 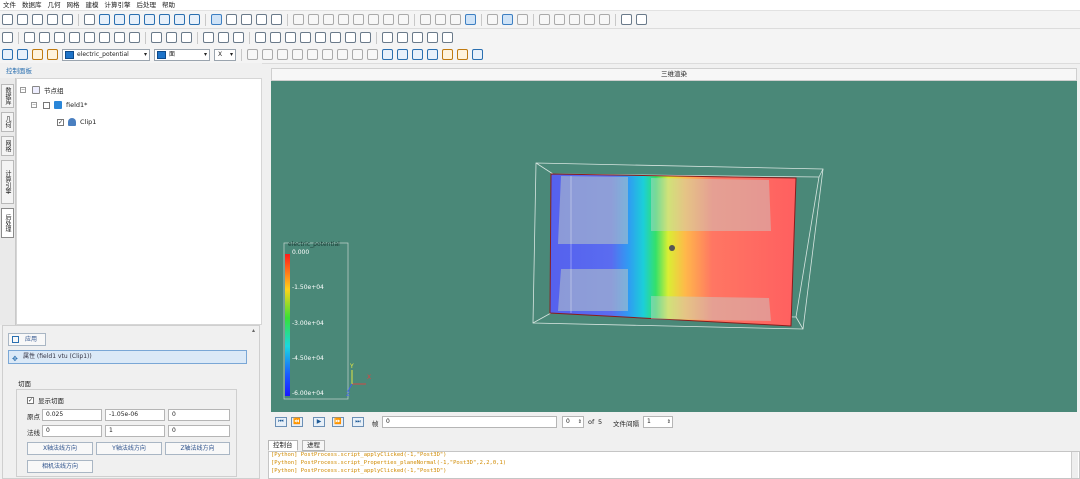 I want to click on sphere-icon, so click(x=574, y=19).